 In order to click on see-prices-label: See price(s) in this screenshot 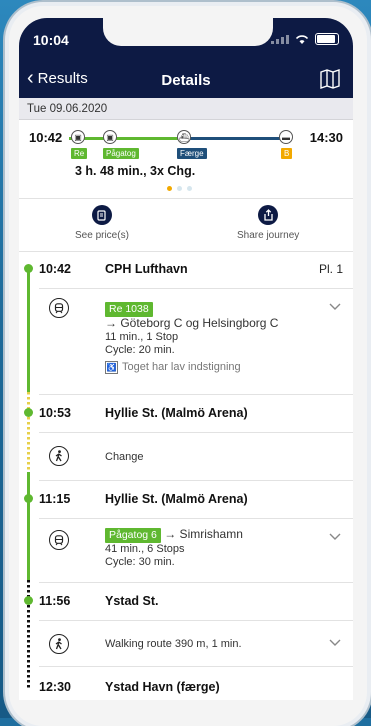, I will do `click(102, 235)`.